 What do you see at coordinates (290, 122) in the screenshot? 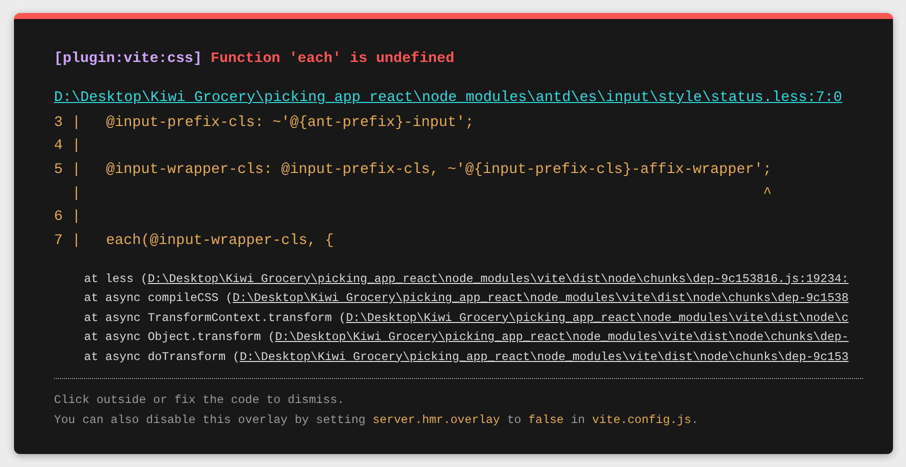
I see `code-text: @input-prefix-cls: ~'@{ant-prefix}-input';` at bounding box center [290, 122].